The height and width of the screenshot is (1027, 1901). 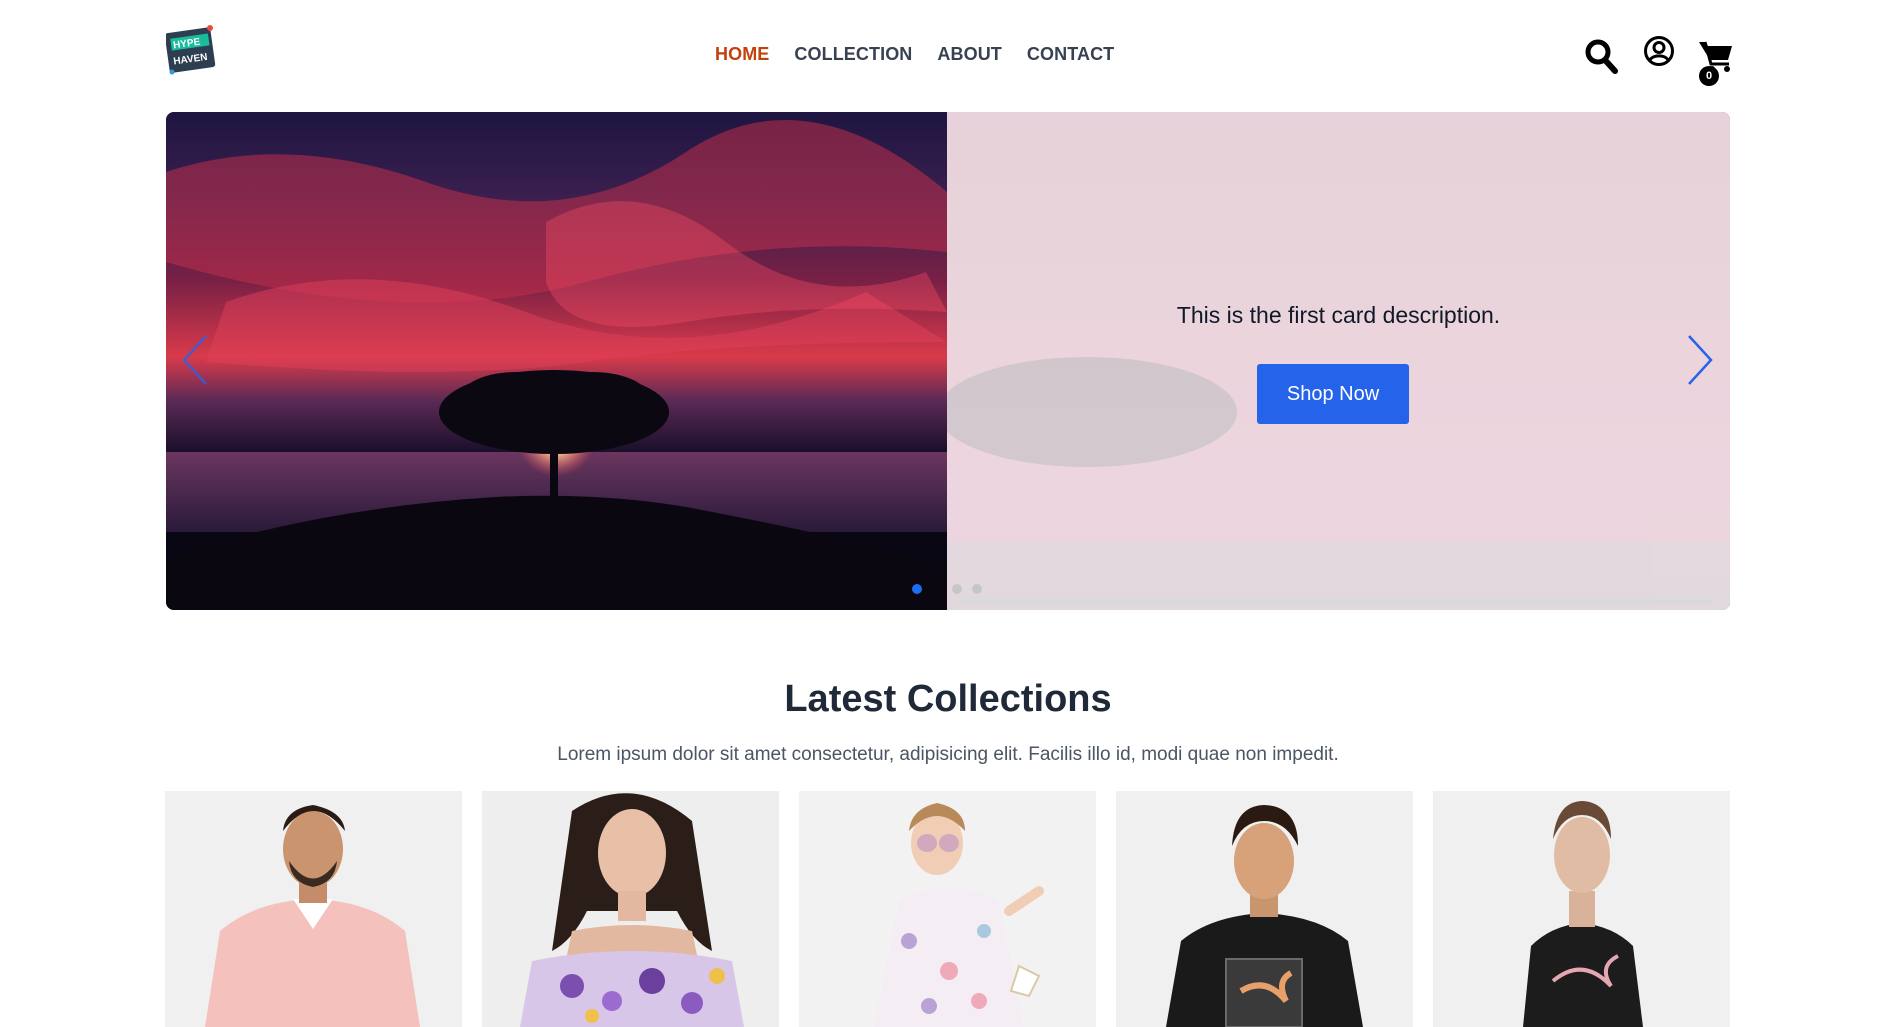 I want to click on carousel-next-arrow, so click(x=1699, y=360).